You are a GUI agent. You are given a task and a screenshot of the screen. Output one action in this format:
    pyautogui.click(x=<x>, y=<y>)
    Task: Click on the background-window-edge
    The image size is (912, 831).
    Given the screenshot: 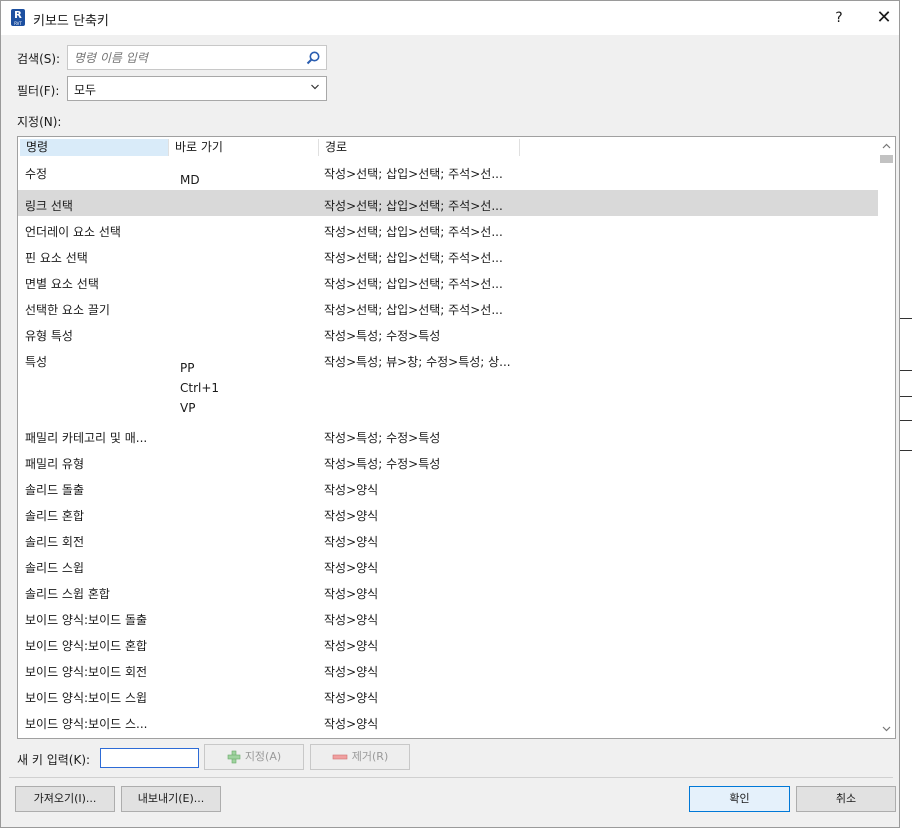 What is the action you would take?
    pyautogui.click(x=906, y=415)
    